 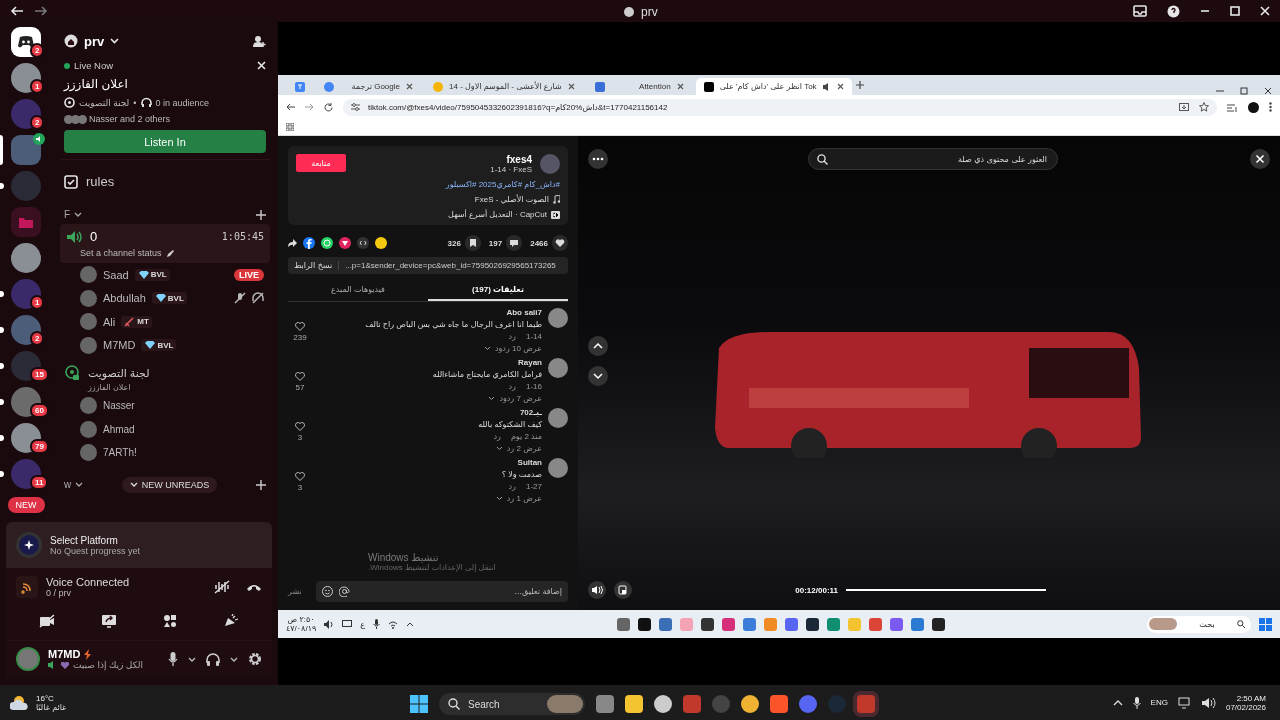 What do you see at coordinates (26, 505) in the screenshot?
I see `new-pill: NEW` at bounding box center [26, 505].